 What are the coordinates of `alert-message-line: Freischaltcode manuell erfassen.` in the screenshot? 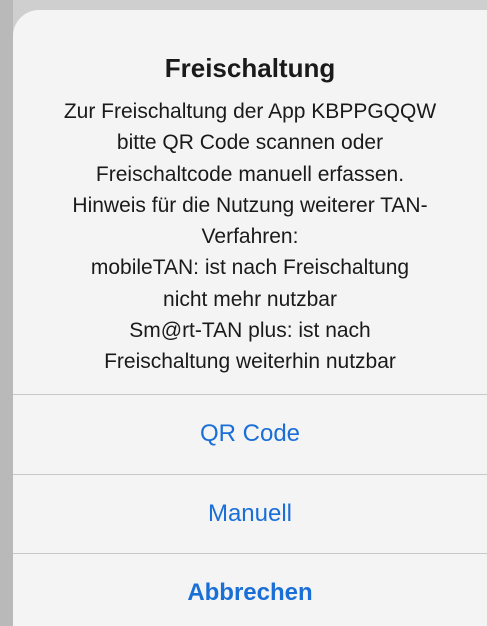 It's located at (250, 174).